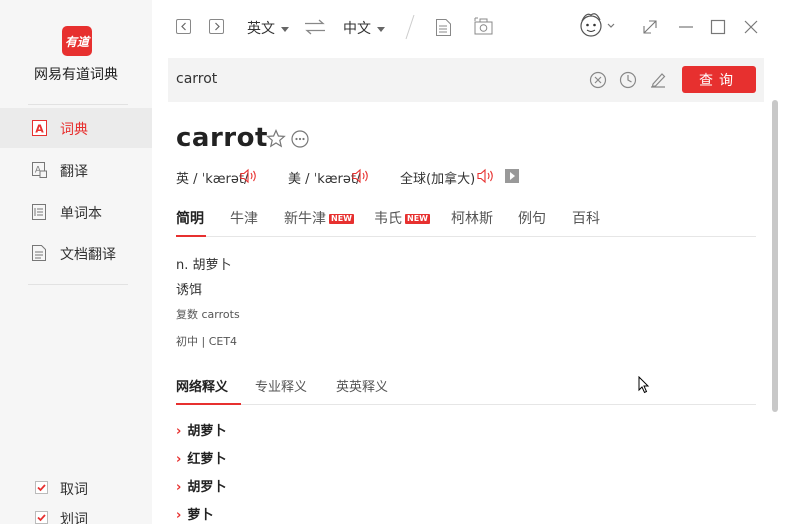 This screenshot has height=524, width=800. What do you see at coordinates (410, 27) in the screenshot?
I see `toolbar-separator` at bounding box center [410, 27].